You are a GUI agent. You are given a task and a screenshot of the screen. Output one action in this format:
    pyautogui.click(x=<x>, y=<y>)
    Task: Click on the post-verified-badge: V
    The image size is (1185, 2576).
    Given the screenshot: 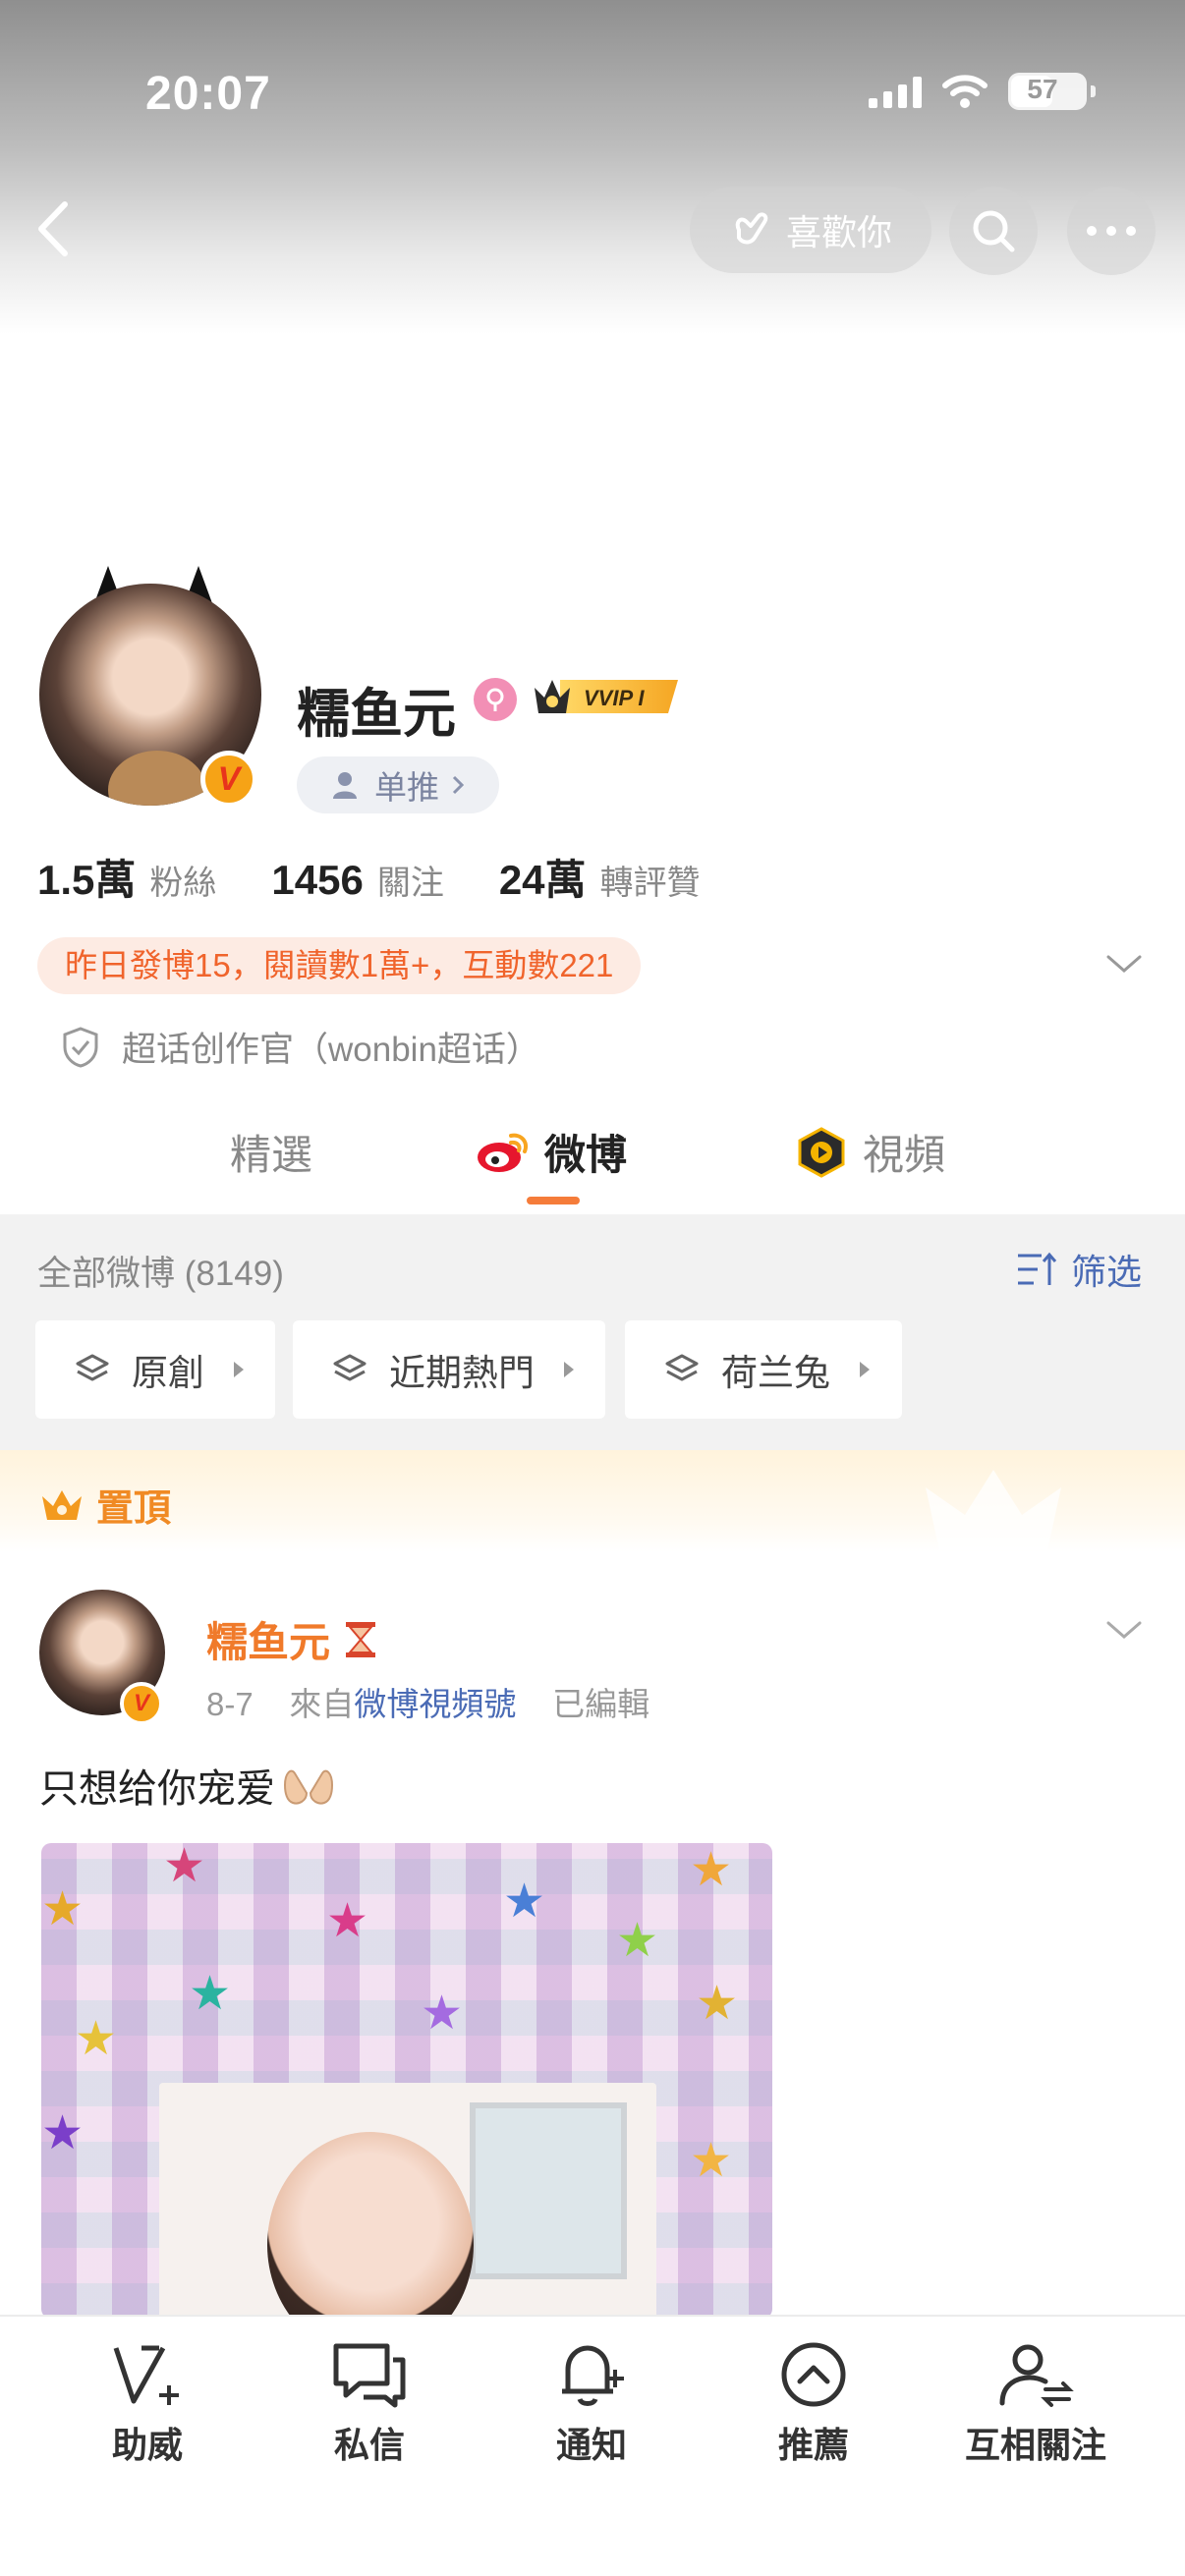 What is the action you would take?
    pyautogui.click(x=141, y=1703)
    